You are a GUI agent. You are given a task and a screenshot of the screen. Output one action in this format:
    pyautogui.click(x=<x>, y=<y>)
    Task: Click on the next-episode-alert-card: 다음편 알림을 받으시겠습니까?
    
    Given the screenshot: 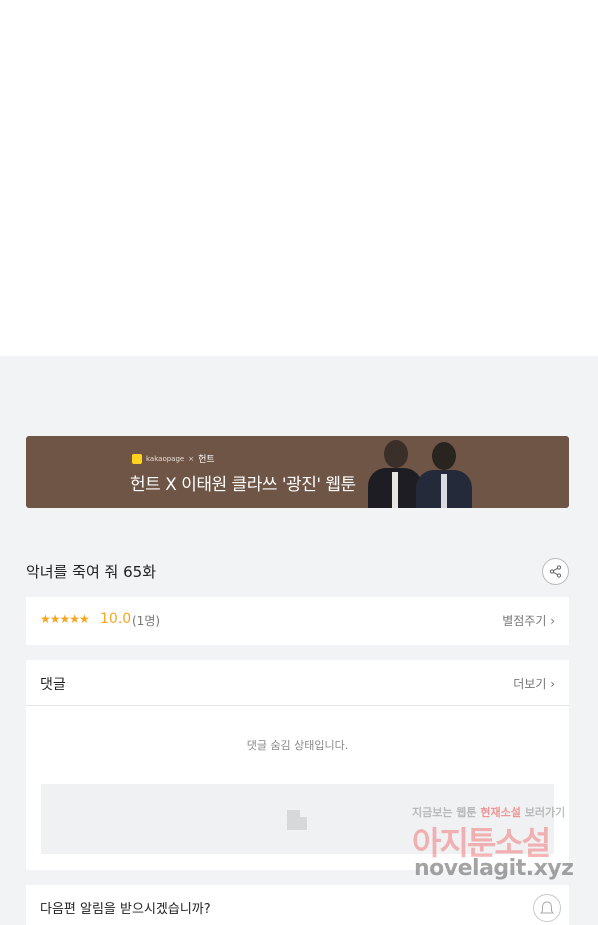 What is the action you would take?
    pyautogui.click(x=297, y=905)
    